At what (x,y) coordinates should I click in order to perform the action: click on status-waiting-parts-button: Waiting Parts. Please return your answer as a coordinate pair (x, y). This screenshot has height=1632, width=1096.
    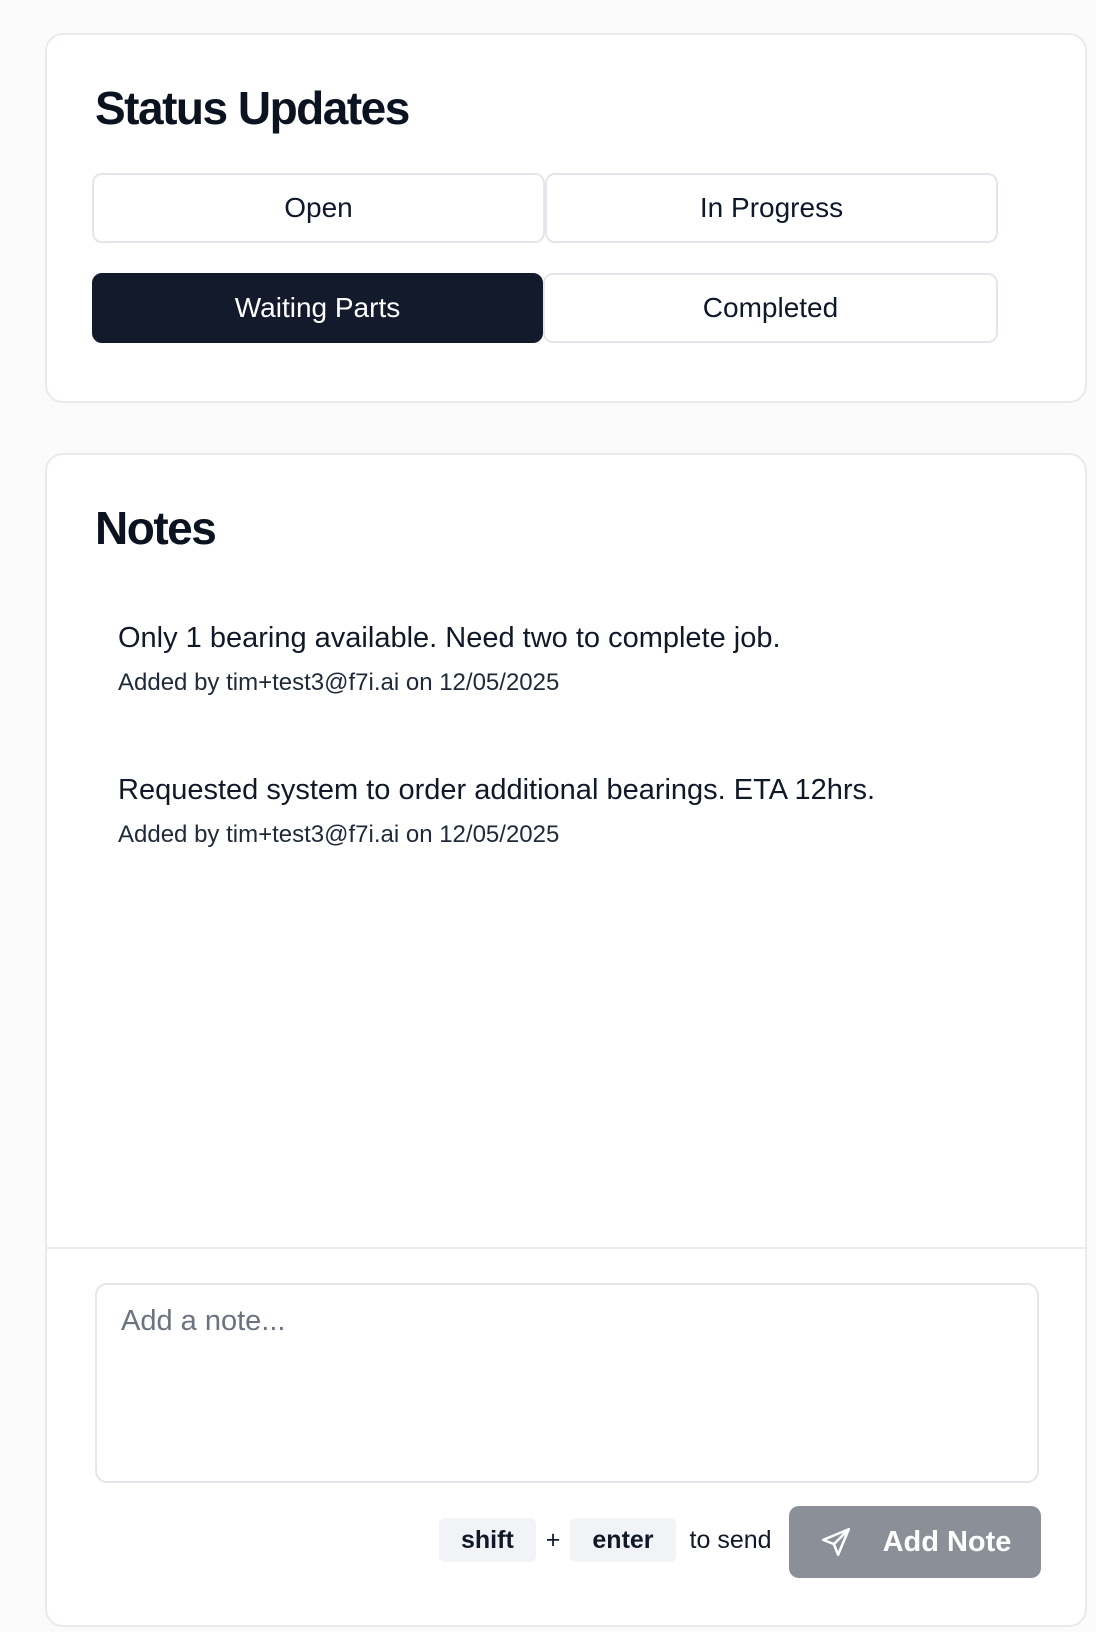
    Looking at the image, I should click on (317, 308).